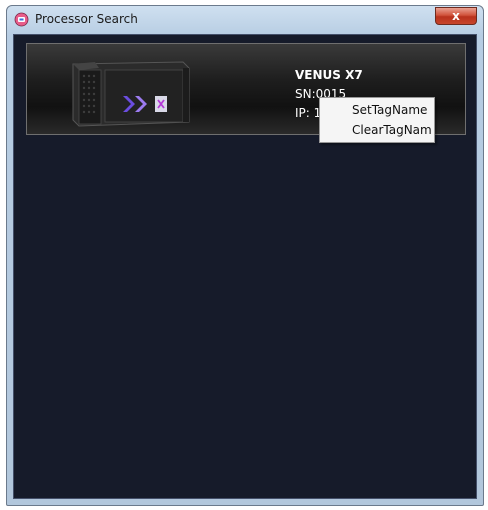 This screenshot has width=488, height=510. Describe the element at coordinates (456, 16) in the screenshot. I see `close-button: x` at that location.